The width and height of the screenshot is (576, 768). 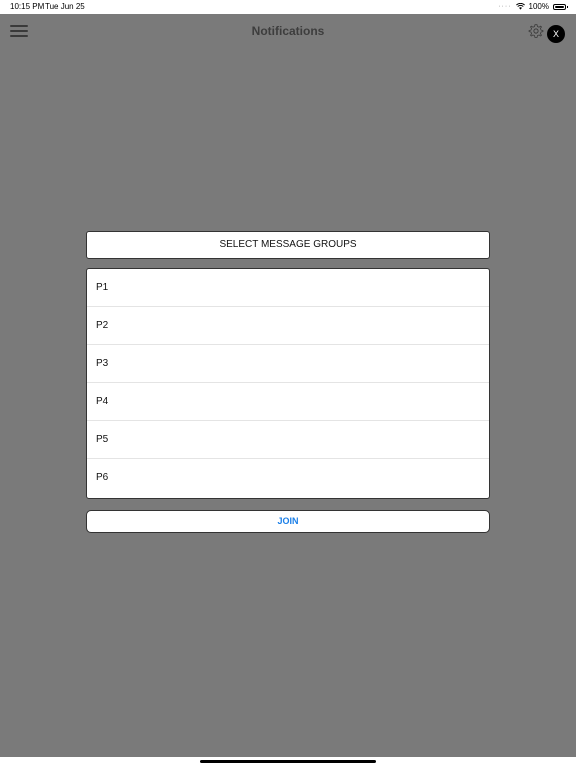 I want to click on signal-dots-icon: ····, so click(x=505, y=6).